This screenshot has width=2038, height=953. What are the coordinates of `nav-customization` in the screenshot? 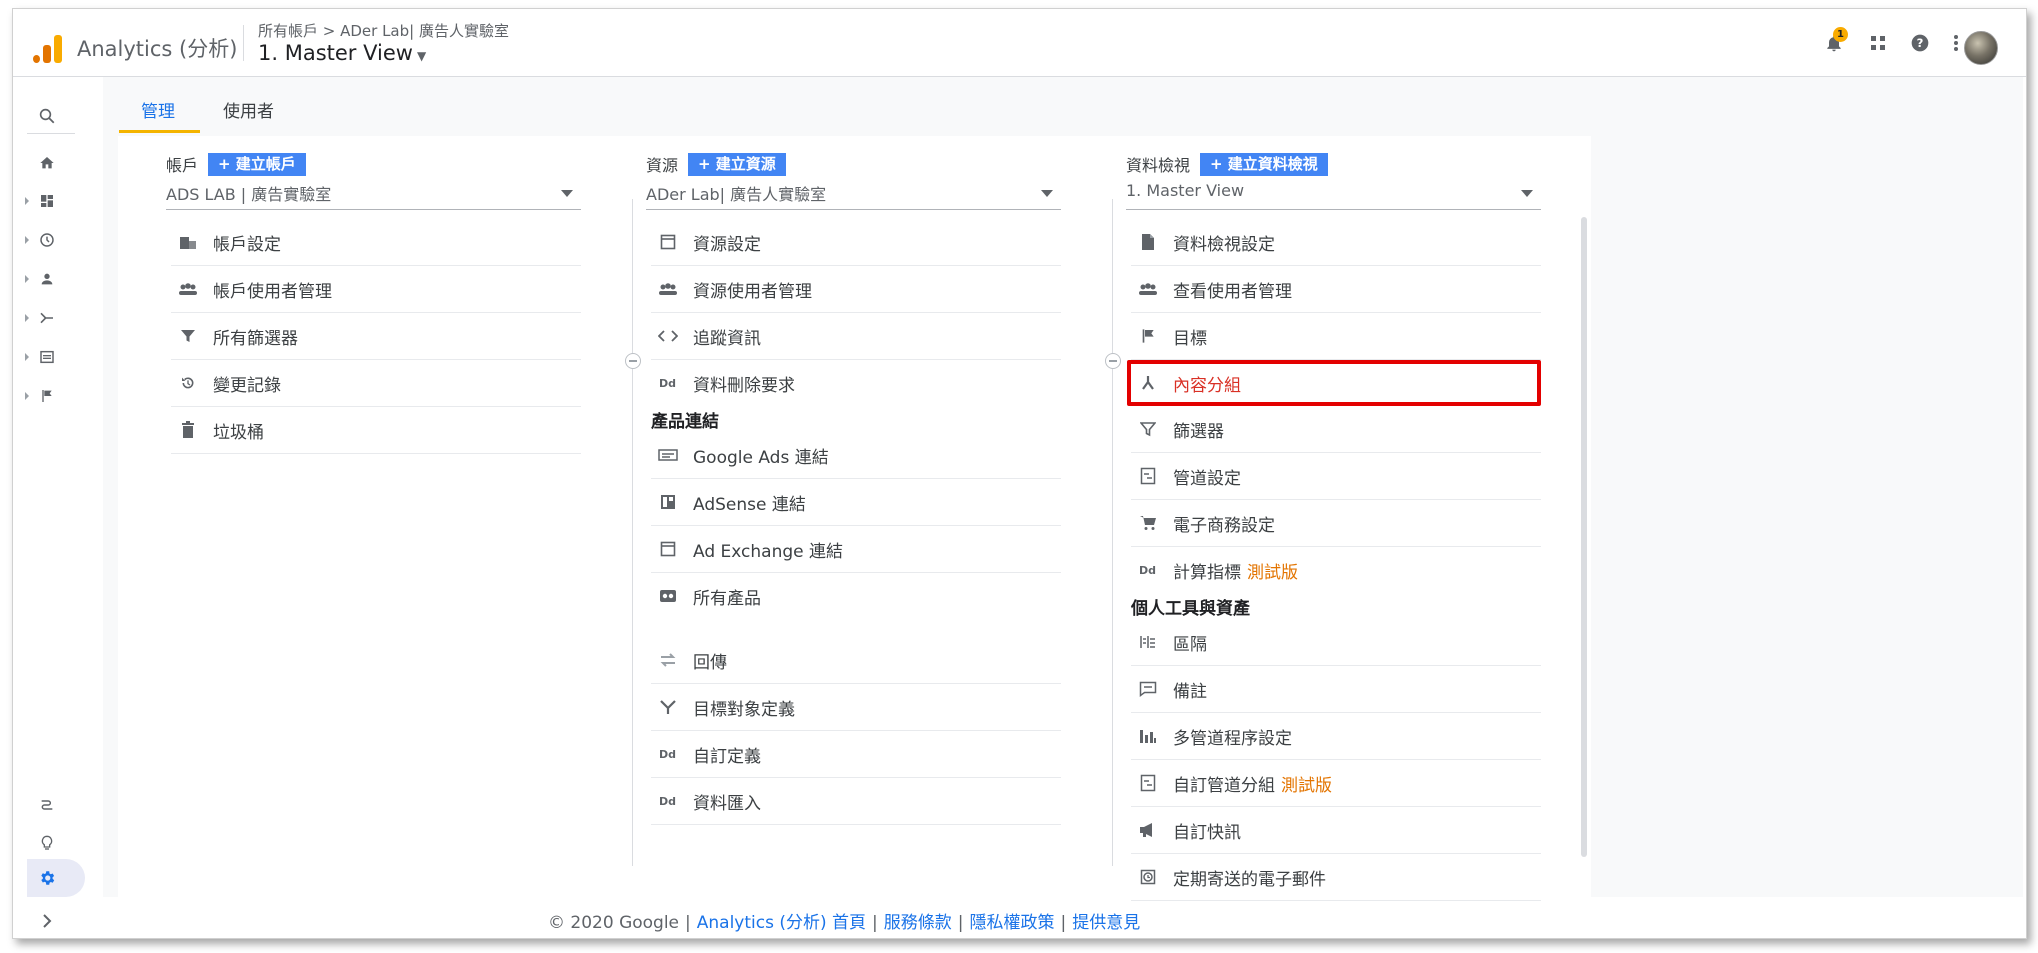 It's located at (43, 201).